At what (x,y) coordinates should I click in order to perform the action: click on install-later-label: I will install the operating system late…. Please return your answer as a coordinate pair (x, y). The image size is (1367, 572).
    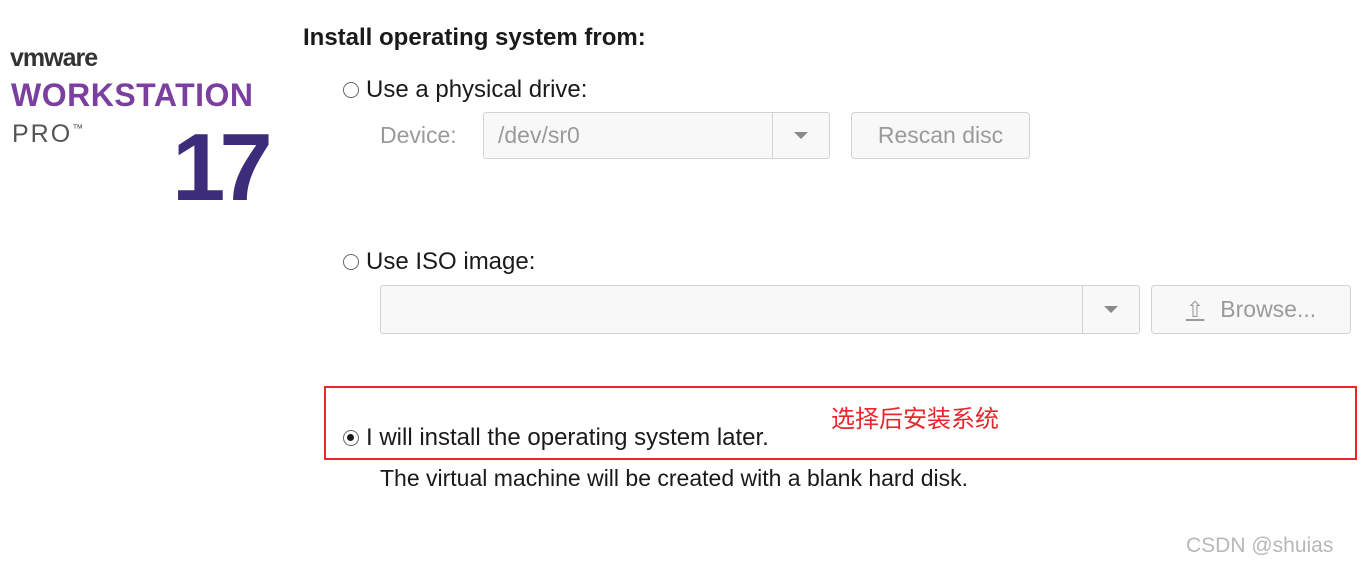
    Looking at the image, I should click on (567, 437).